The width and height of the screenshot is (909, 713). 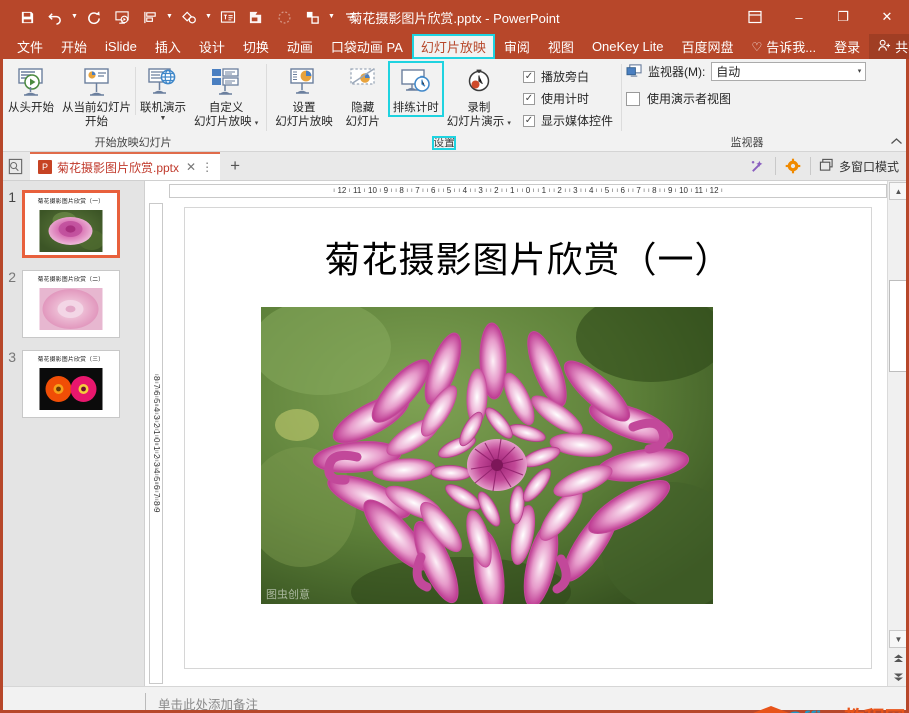 I want to click on align-icon, so click(x=150, y=17).